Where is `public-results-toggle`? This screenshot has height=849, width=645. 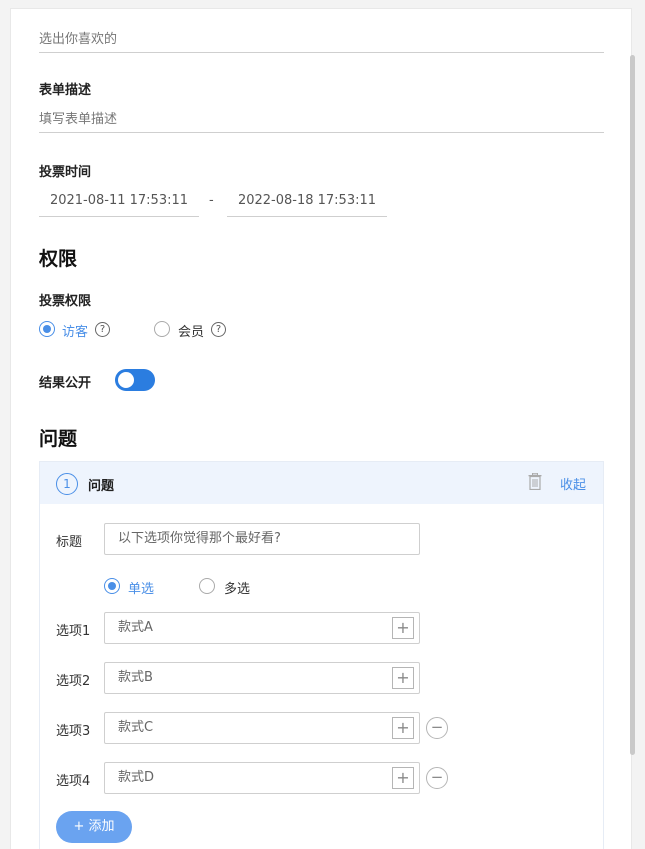
public-results-toggle is located at coordinates (135, 380).